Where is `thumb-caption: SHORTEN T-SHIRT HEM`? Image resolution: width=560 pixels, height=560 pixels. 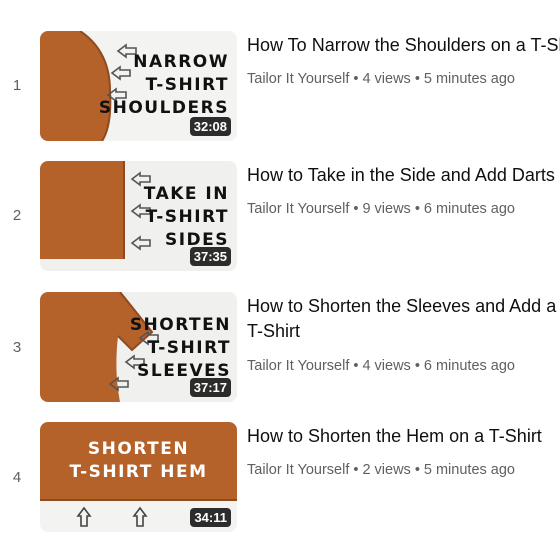 thumb-caption: SHORTEN T-SHIRT HEM is located at coordinates (138, 460).